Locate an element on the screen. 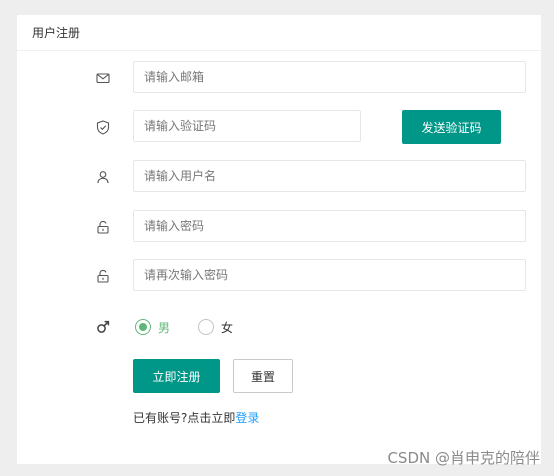  email-field is located at coordinates (329, 77).